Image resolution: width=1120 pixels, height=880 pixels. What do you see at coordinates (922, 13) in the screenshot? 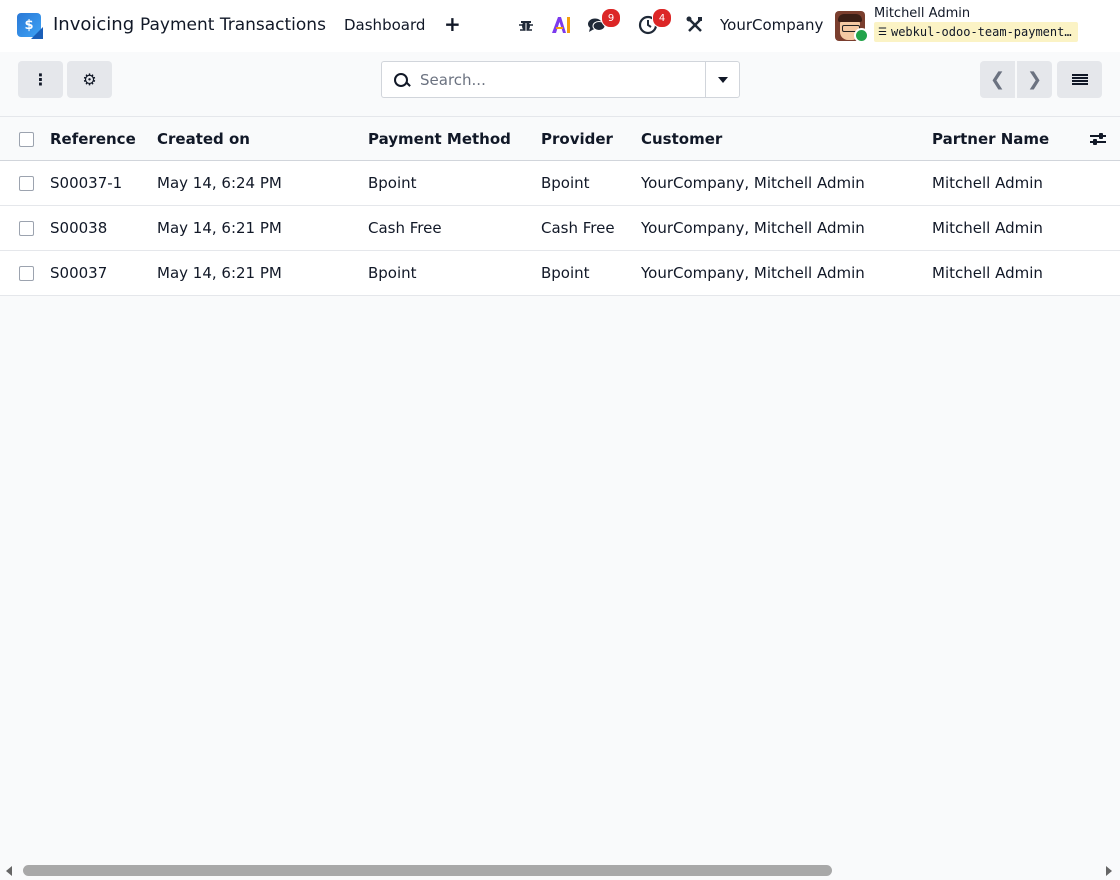
I see `user-name: Mitchell Admin` at bounding box center [922, 13].